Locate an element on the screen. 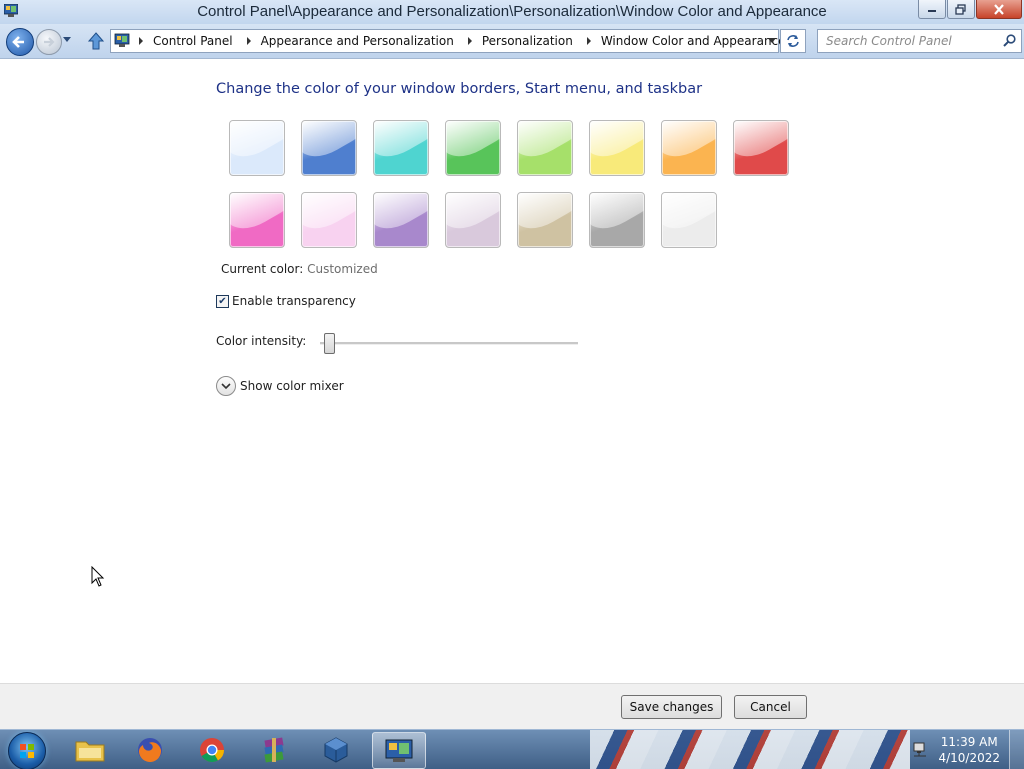 Image resolution: width=1024 pixels, height=769 pixels. color-swatch-lemon is located at coordinates (617, 148).